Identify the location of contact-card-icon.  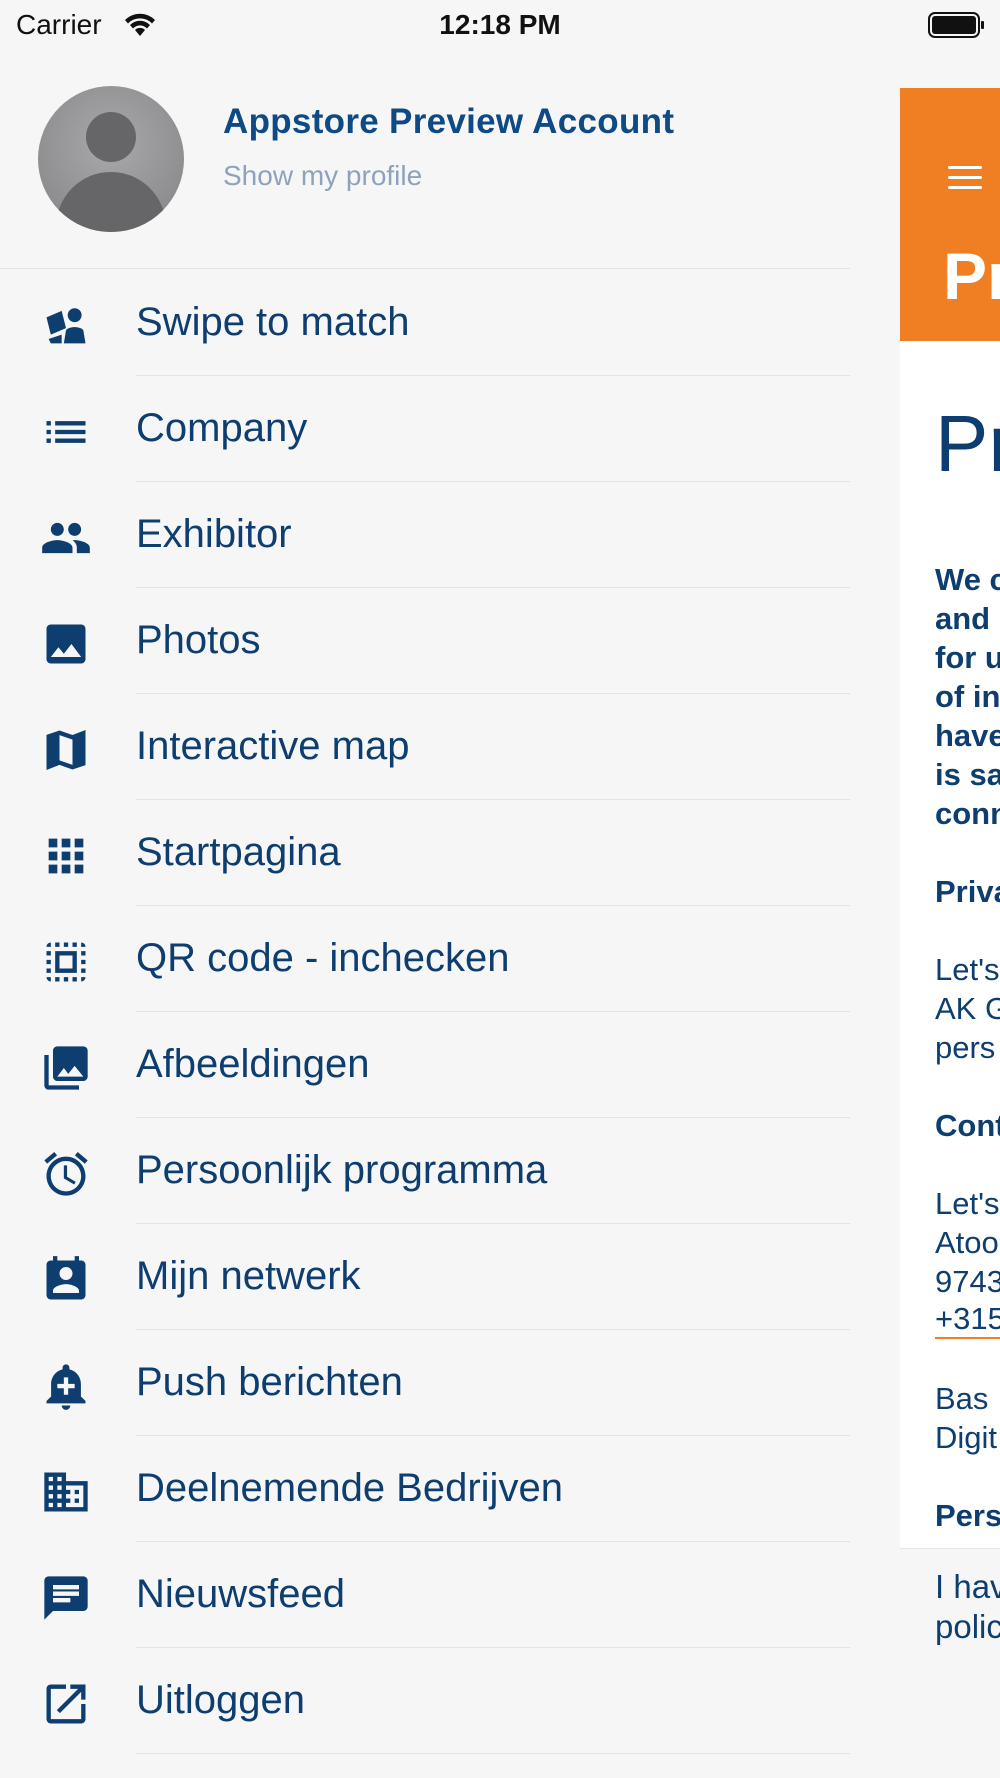
(68, 1278).